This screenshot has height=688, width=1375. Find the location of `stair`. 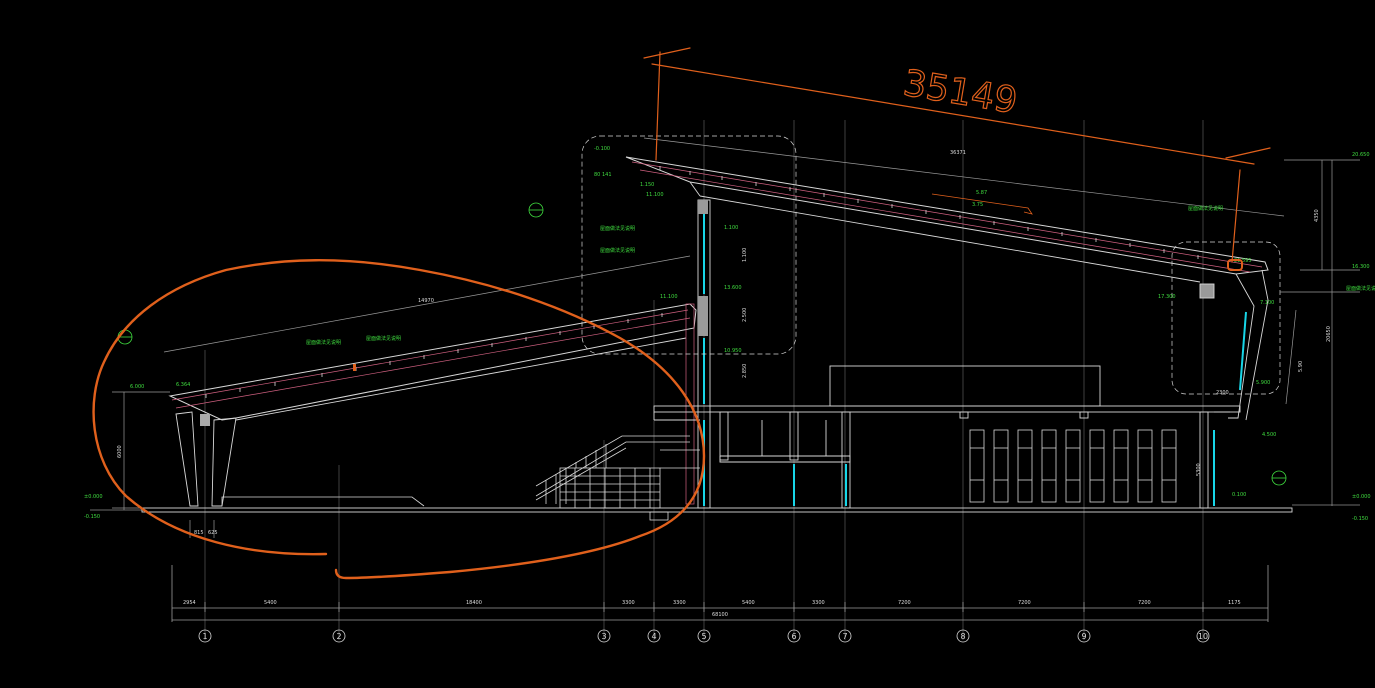

stair is located at coordinates (617, 472).